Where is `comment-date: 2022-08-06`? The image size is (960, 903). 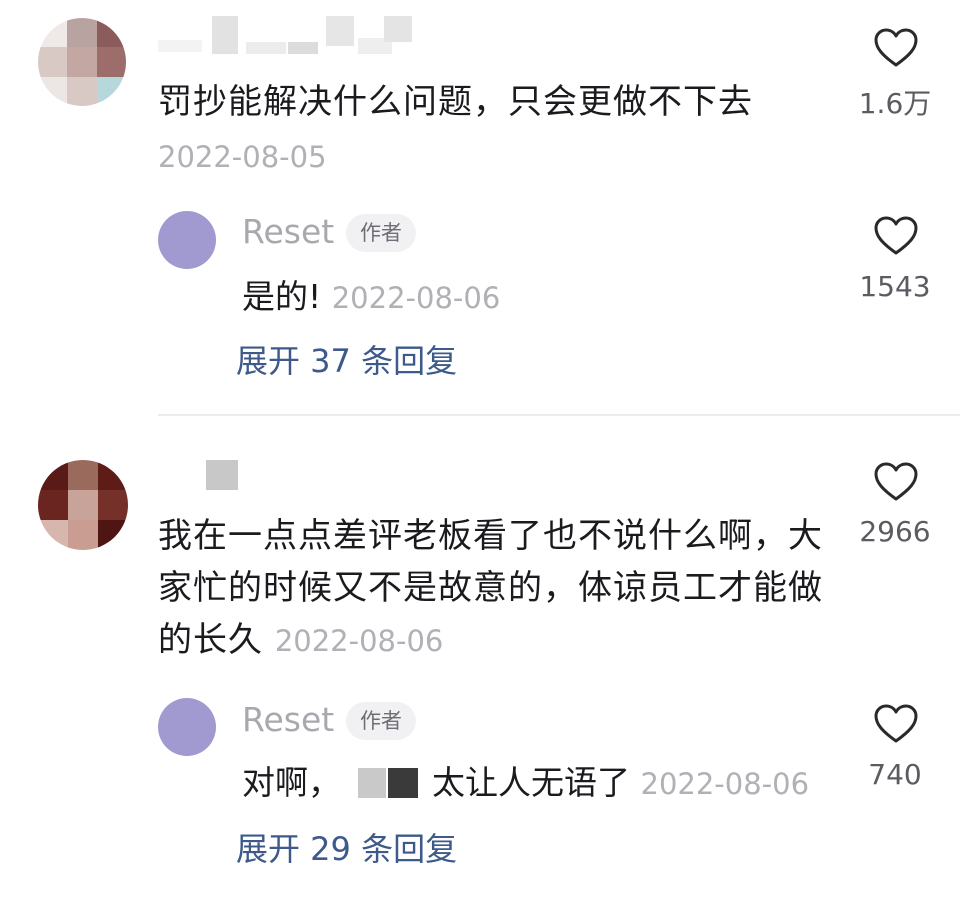
comment-date: 2022-08-06 is located at coordinates (359, 641).